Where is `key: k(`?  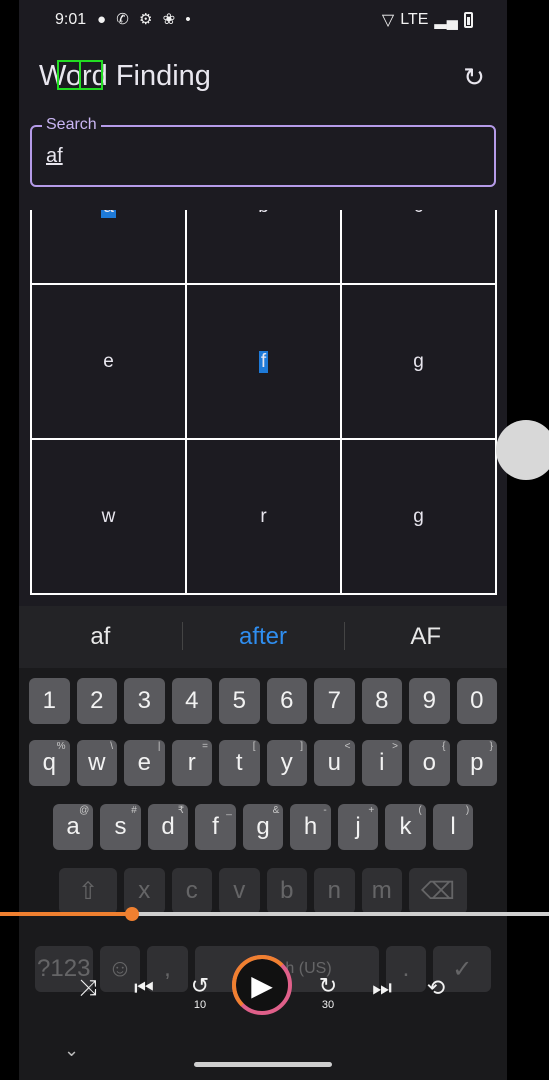
key: k( is located at coordinates (405, 827).